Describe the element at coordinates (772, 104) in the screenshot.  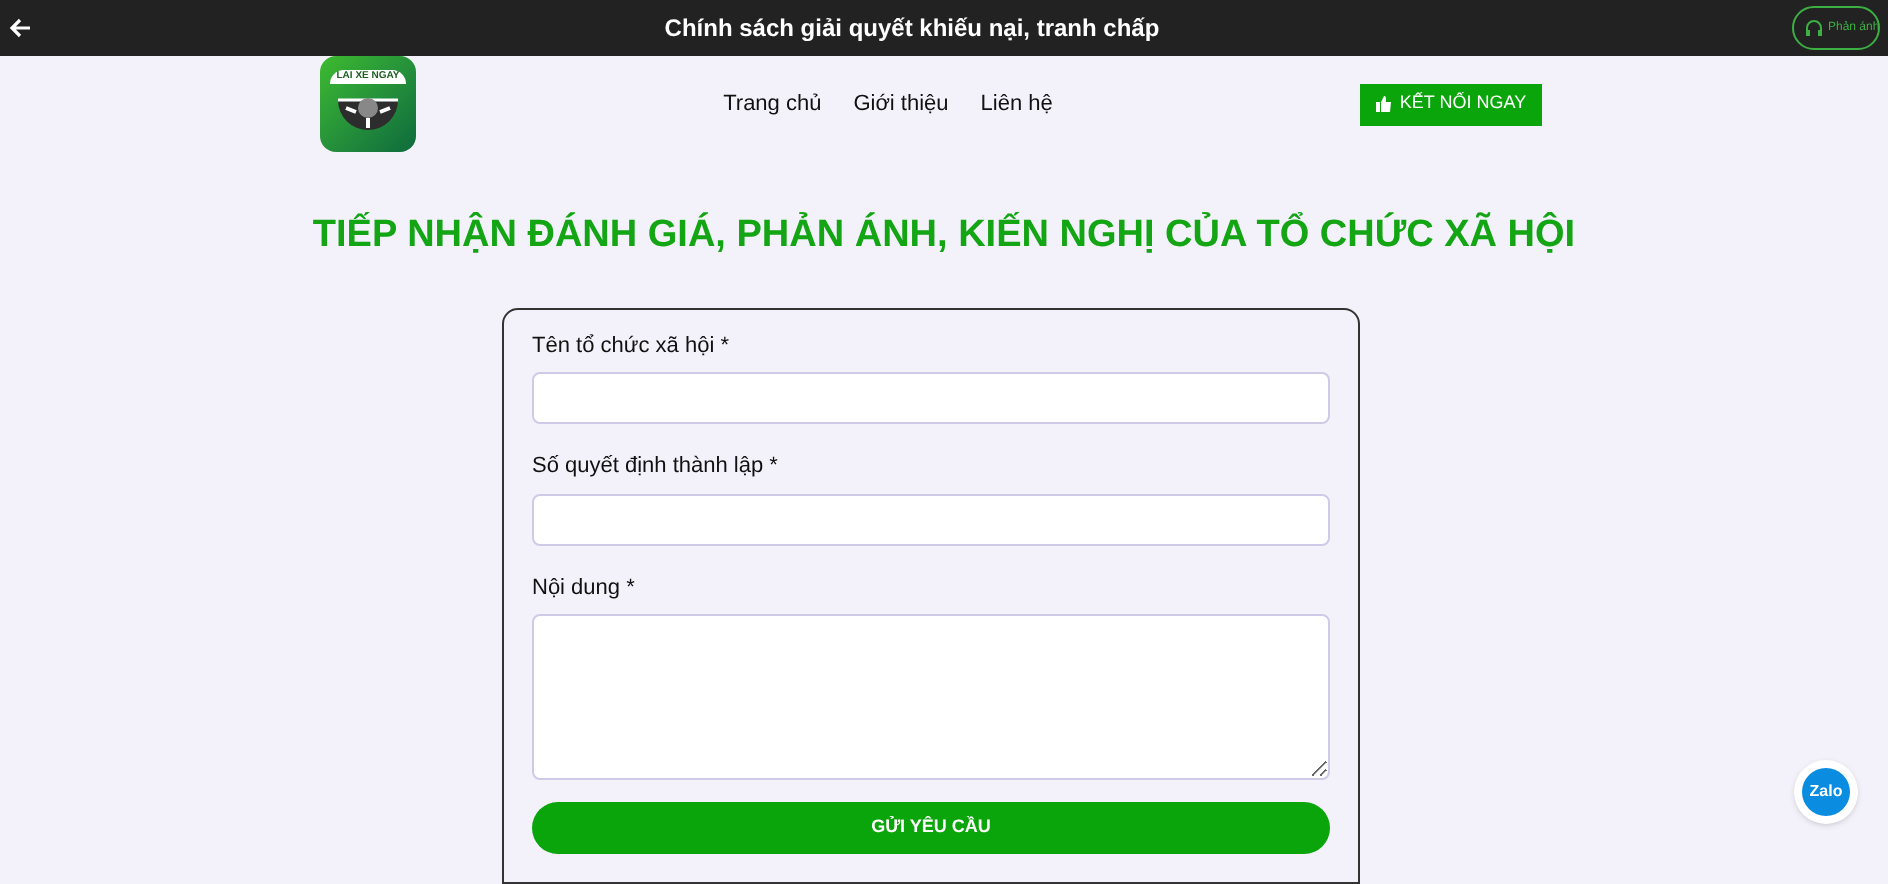
I see `nav-link: Trang chủ` at that location.